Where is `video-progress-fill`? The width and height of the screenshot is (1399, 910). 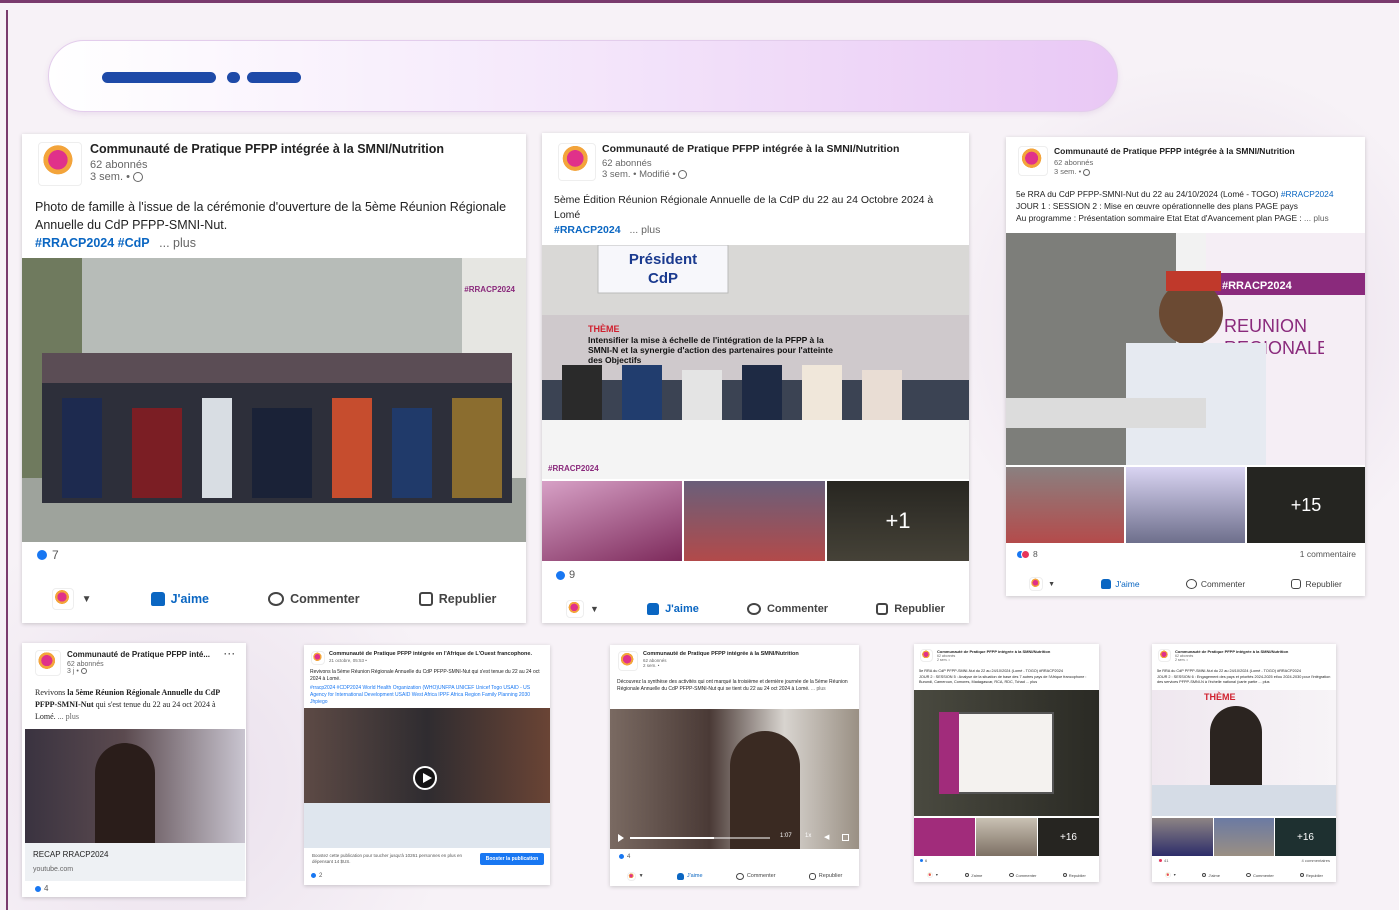 video-progress-fill is located at coordinates (672, 838).